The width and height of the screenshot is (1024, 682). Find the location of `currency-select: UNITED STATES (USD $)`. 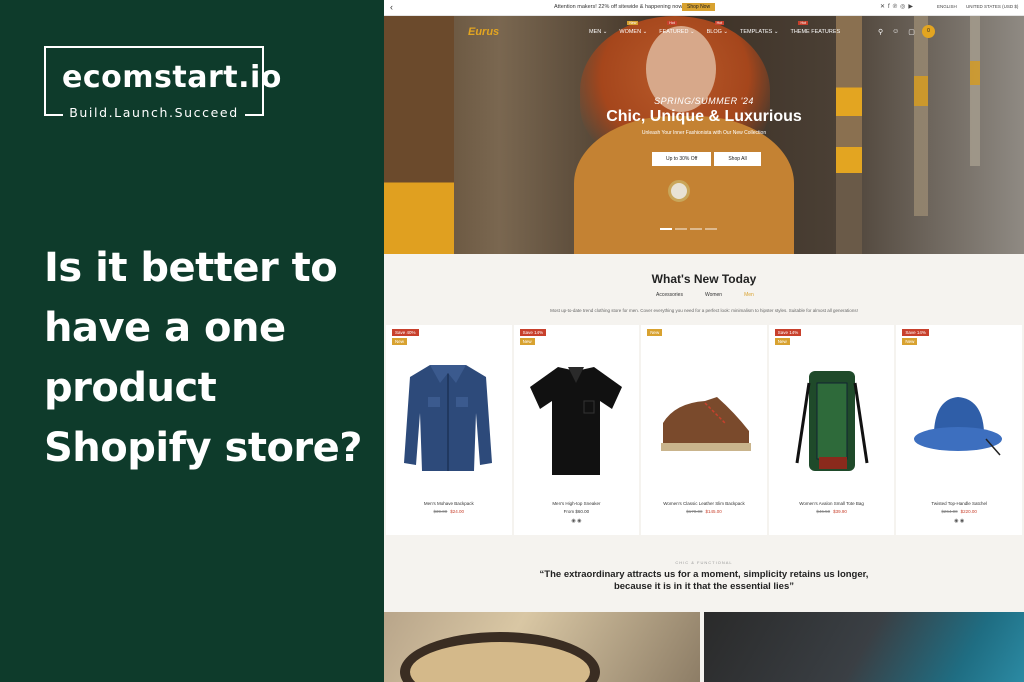

currency-select: UNITED STATES (USD $) is located at coordinates (992, 6).